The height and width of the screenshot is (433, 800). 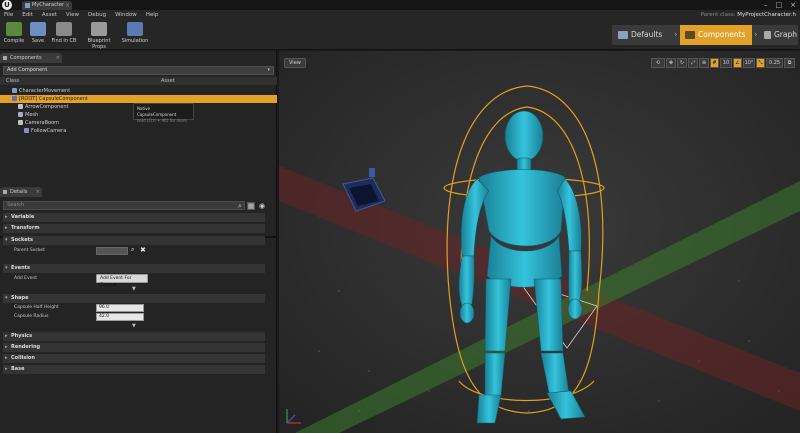 What do you see at coordinates (693, 63) in the screenshot?
I see `scale-icon: ⤢` at bounding box center [693, 63].